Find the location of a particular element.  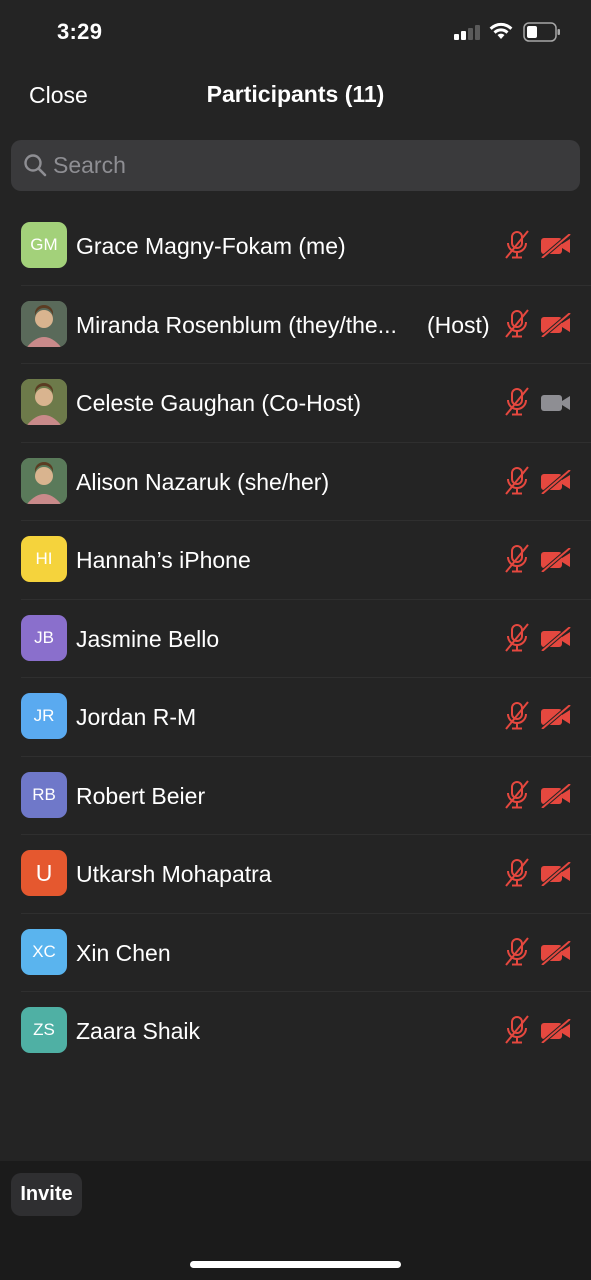

home-indicator is located at coordinates (295, 1264).